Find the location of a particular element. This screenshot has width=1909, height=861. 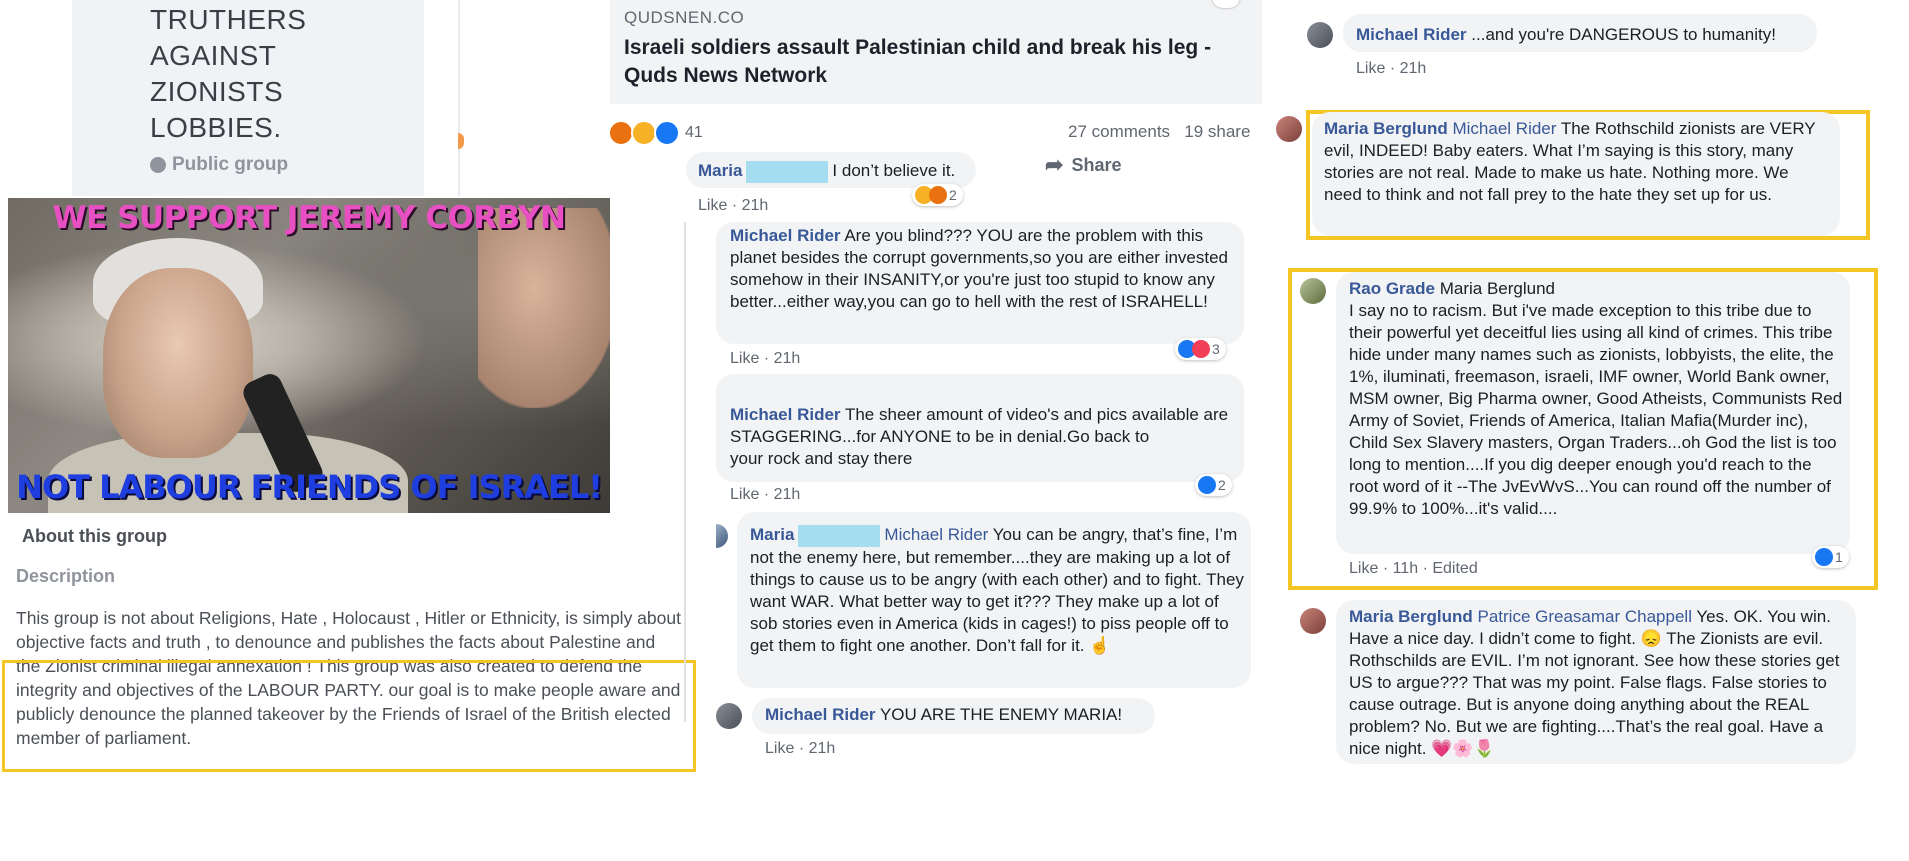

comment-reactions: 1 is located at coordinates (1830, 557).